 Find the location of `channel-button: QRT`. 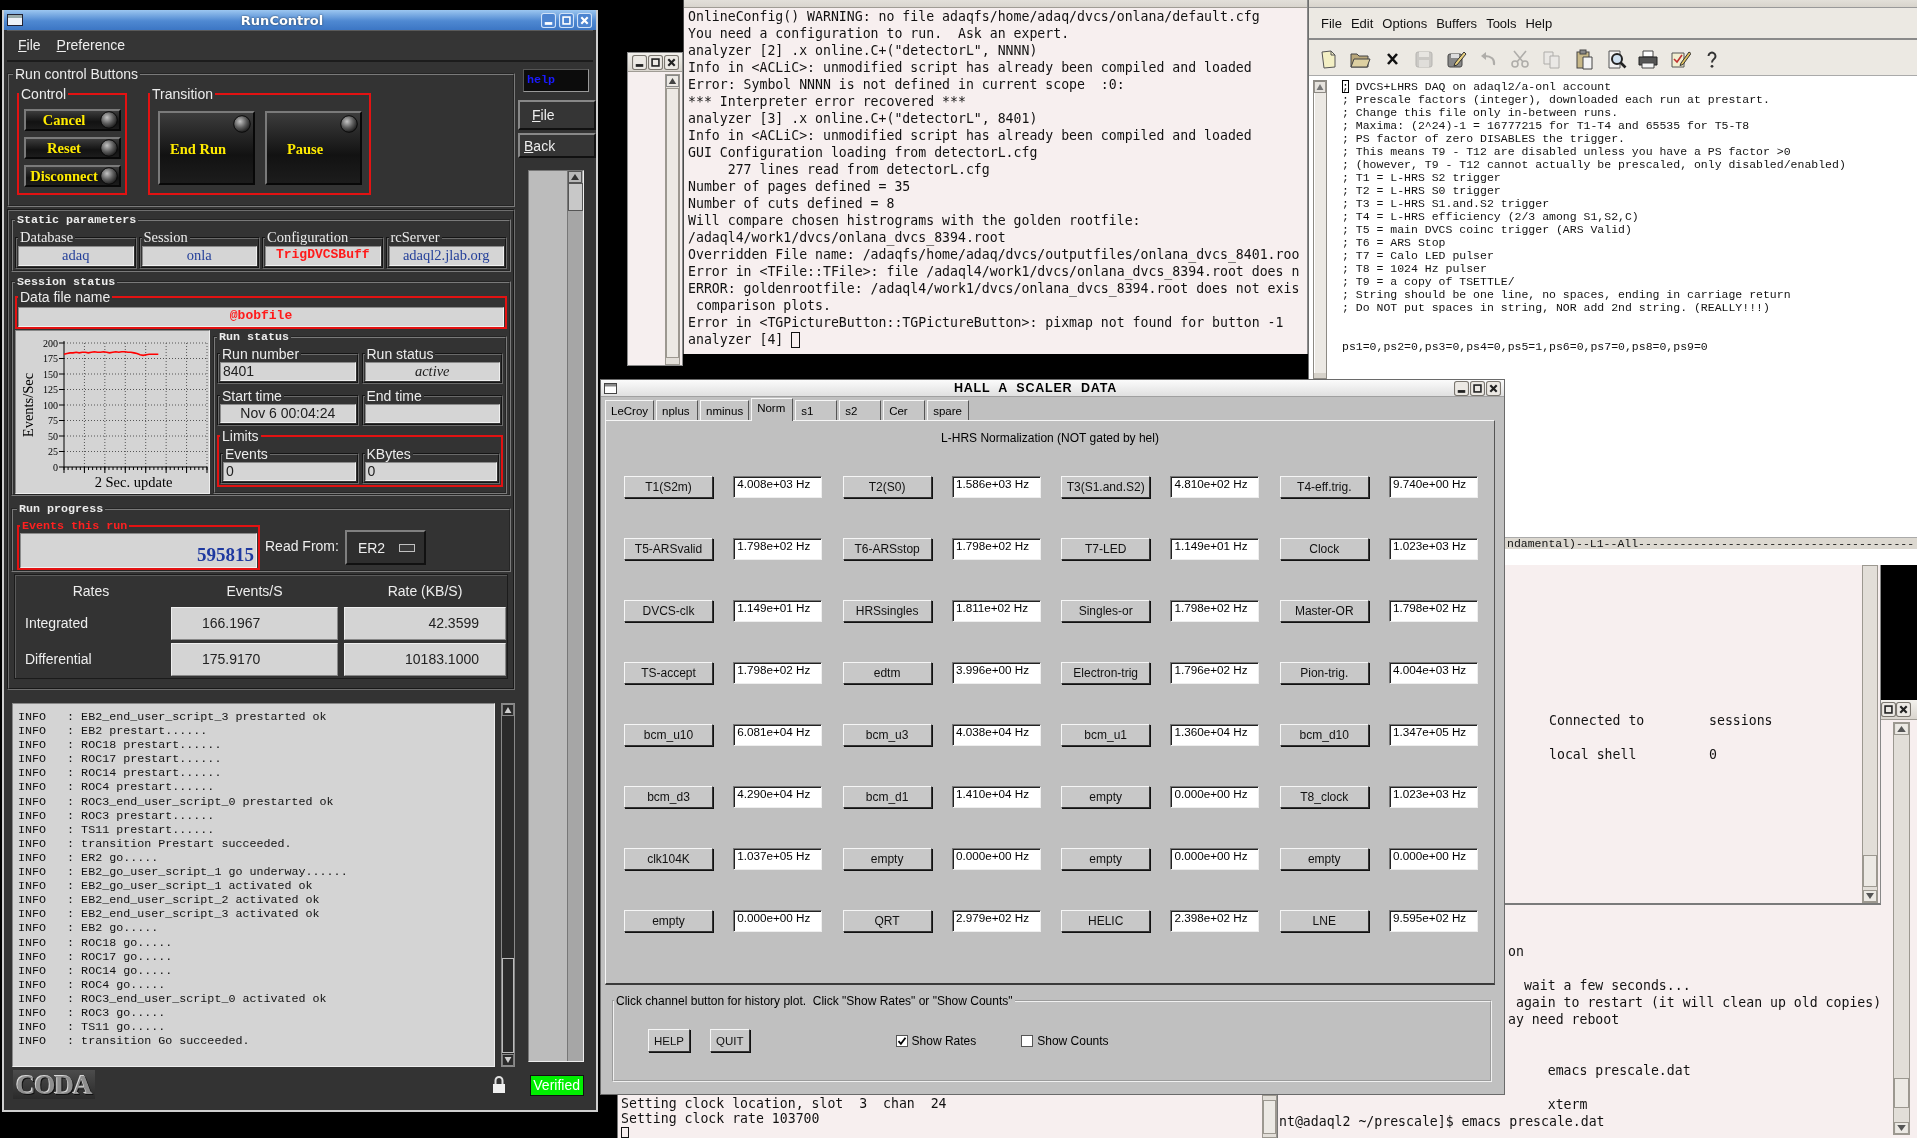

channel-button: QRT is located at coordinates (887, 921).